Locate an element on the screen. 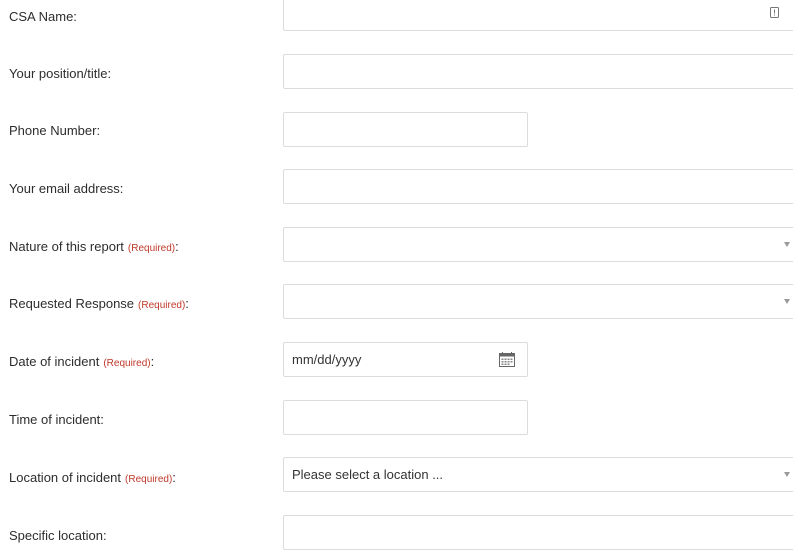 This screenshot has width=793, height=550. location-of-incident-label-text: Location of incident is located at coordinates (65, 477).